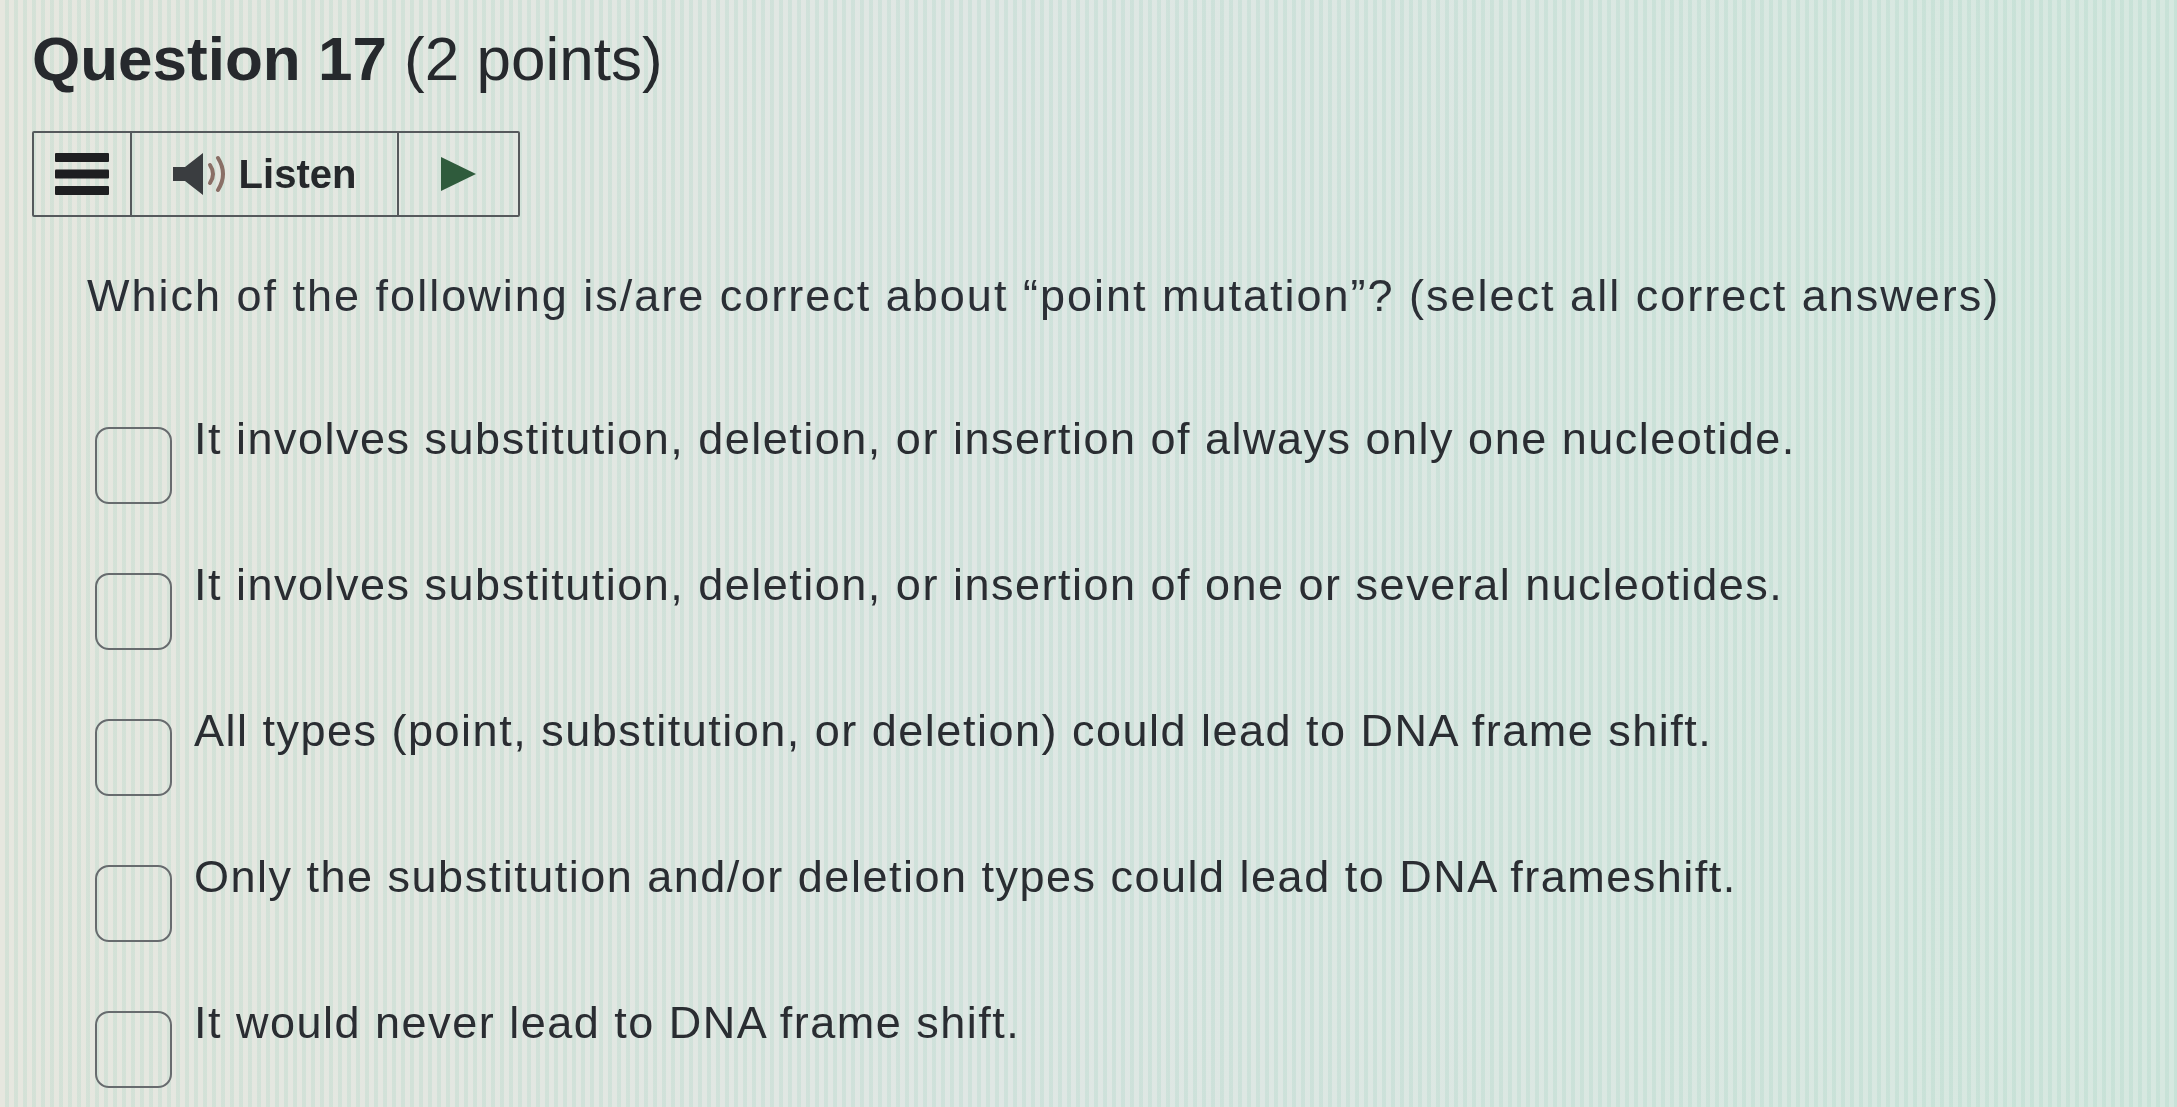  Describe the element at coordinates (263, 174) in the screenshot. I see `listen-button: Listen` at that location.